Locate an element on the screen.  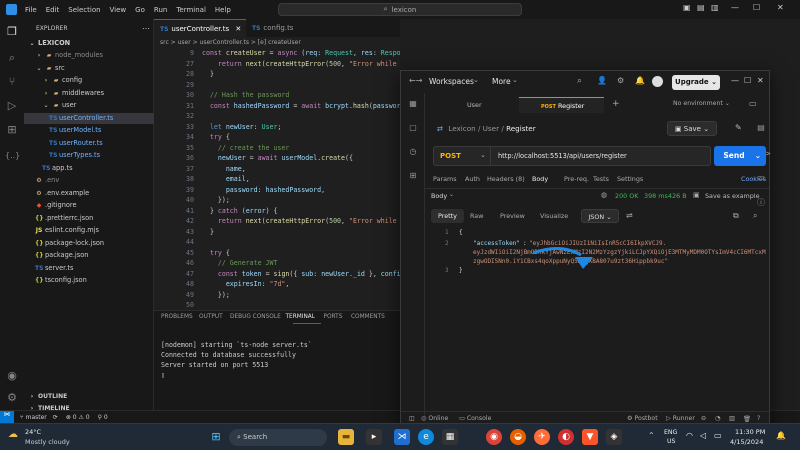
brave-icon: ▼ is located at coordinates (590, 437).